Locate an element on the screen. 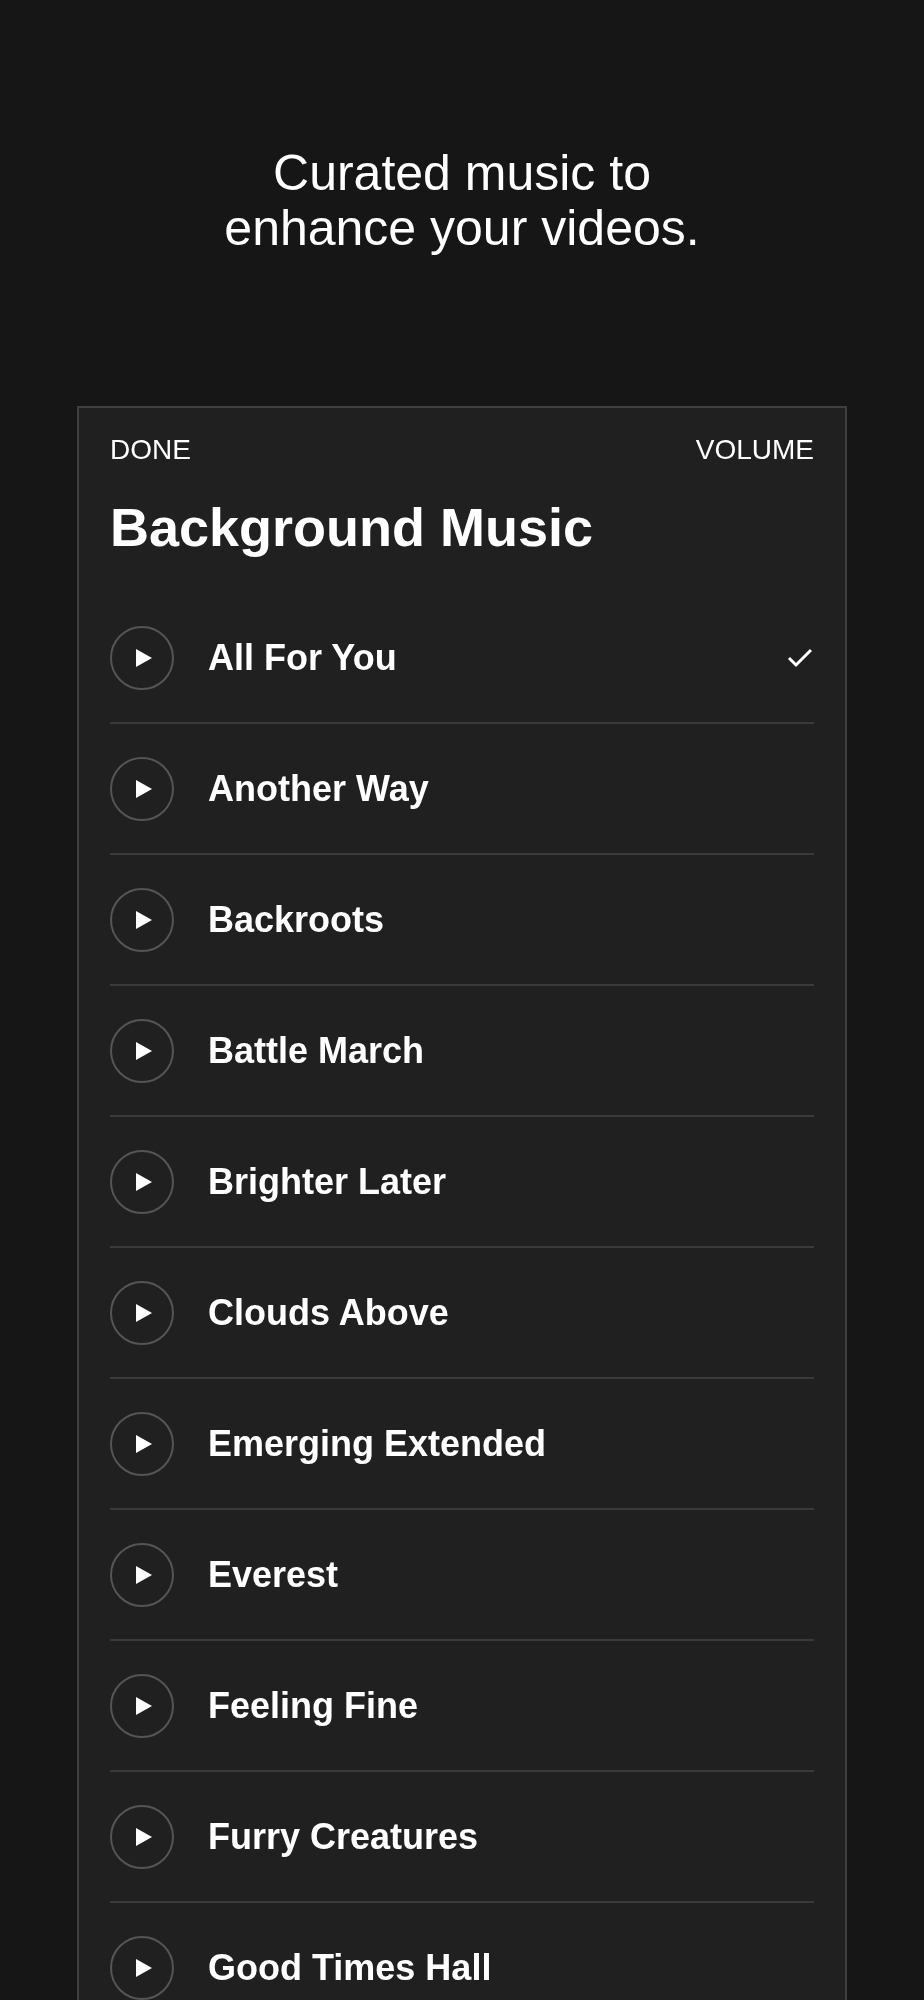  track-title: Backroots is located at coordinates (296, 919).